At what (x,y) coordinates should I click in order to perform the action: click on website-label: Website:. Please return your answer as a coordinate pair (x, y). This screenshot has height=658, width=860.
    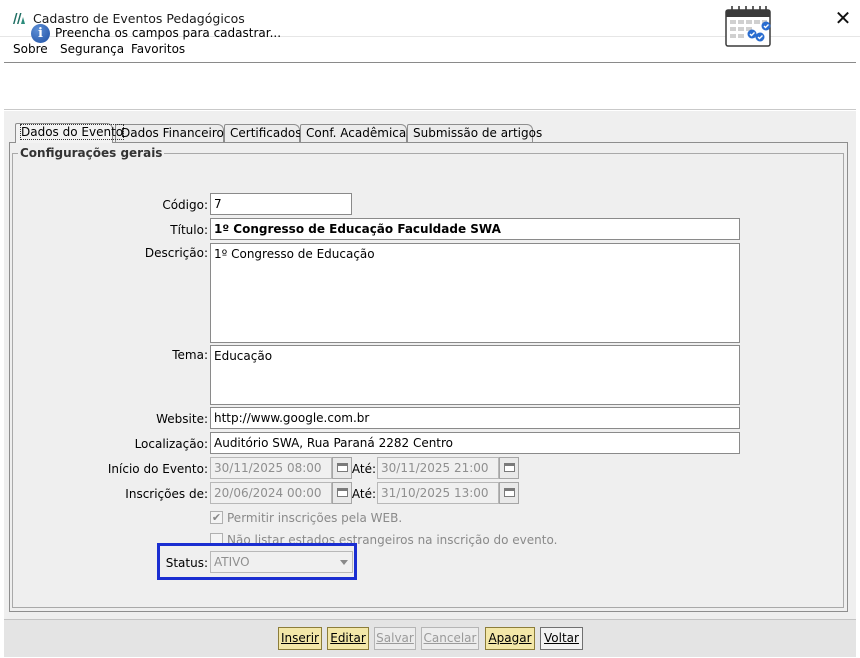
    Looking at the image, I should click on (182, 419).